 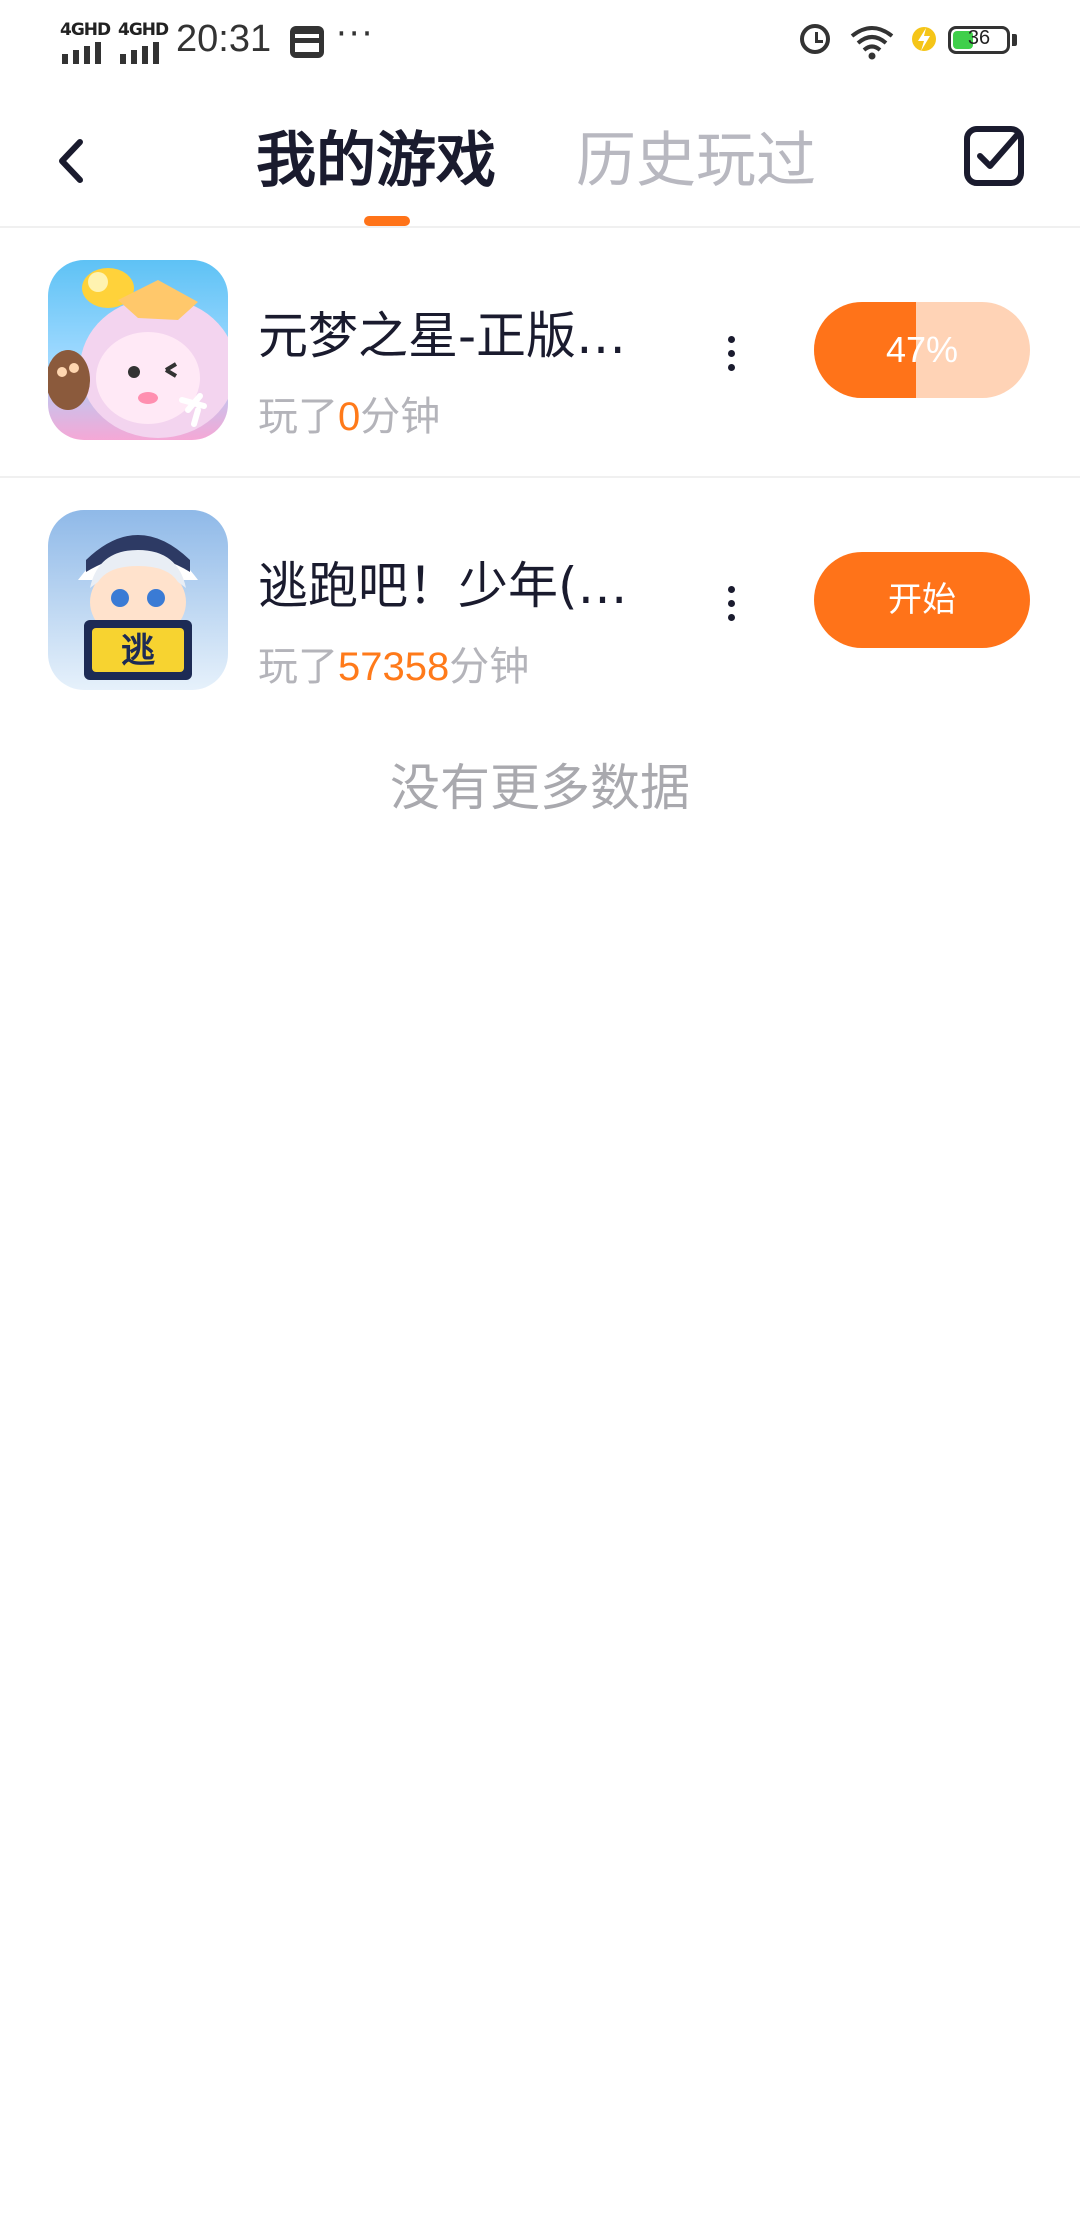 I want to click on download-progress-button: 47%, so click(x=922, y=350).